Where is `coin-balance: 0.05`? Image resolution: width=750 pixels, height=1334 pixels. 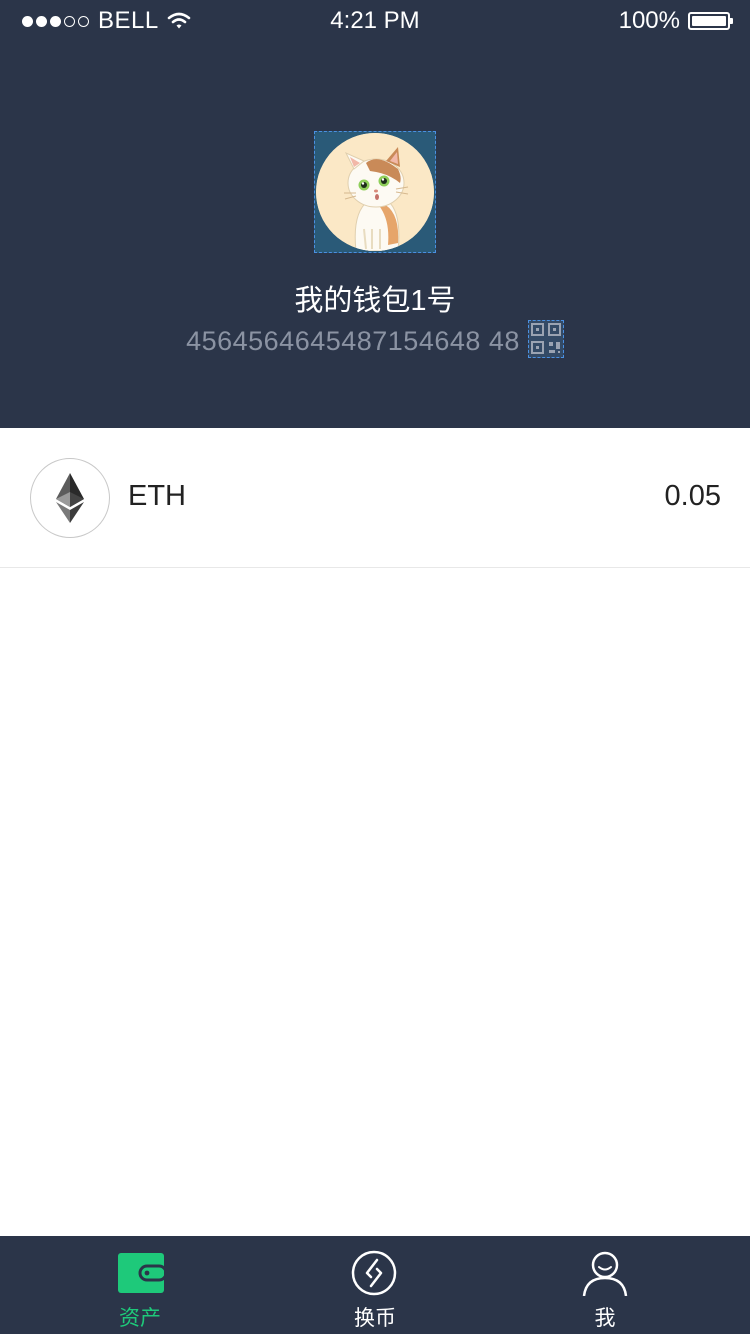
coin-balance: 0.05 is located at coordinates (692, 496).